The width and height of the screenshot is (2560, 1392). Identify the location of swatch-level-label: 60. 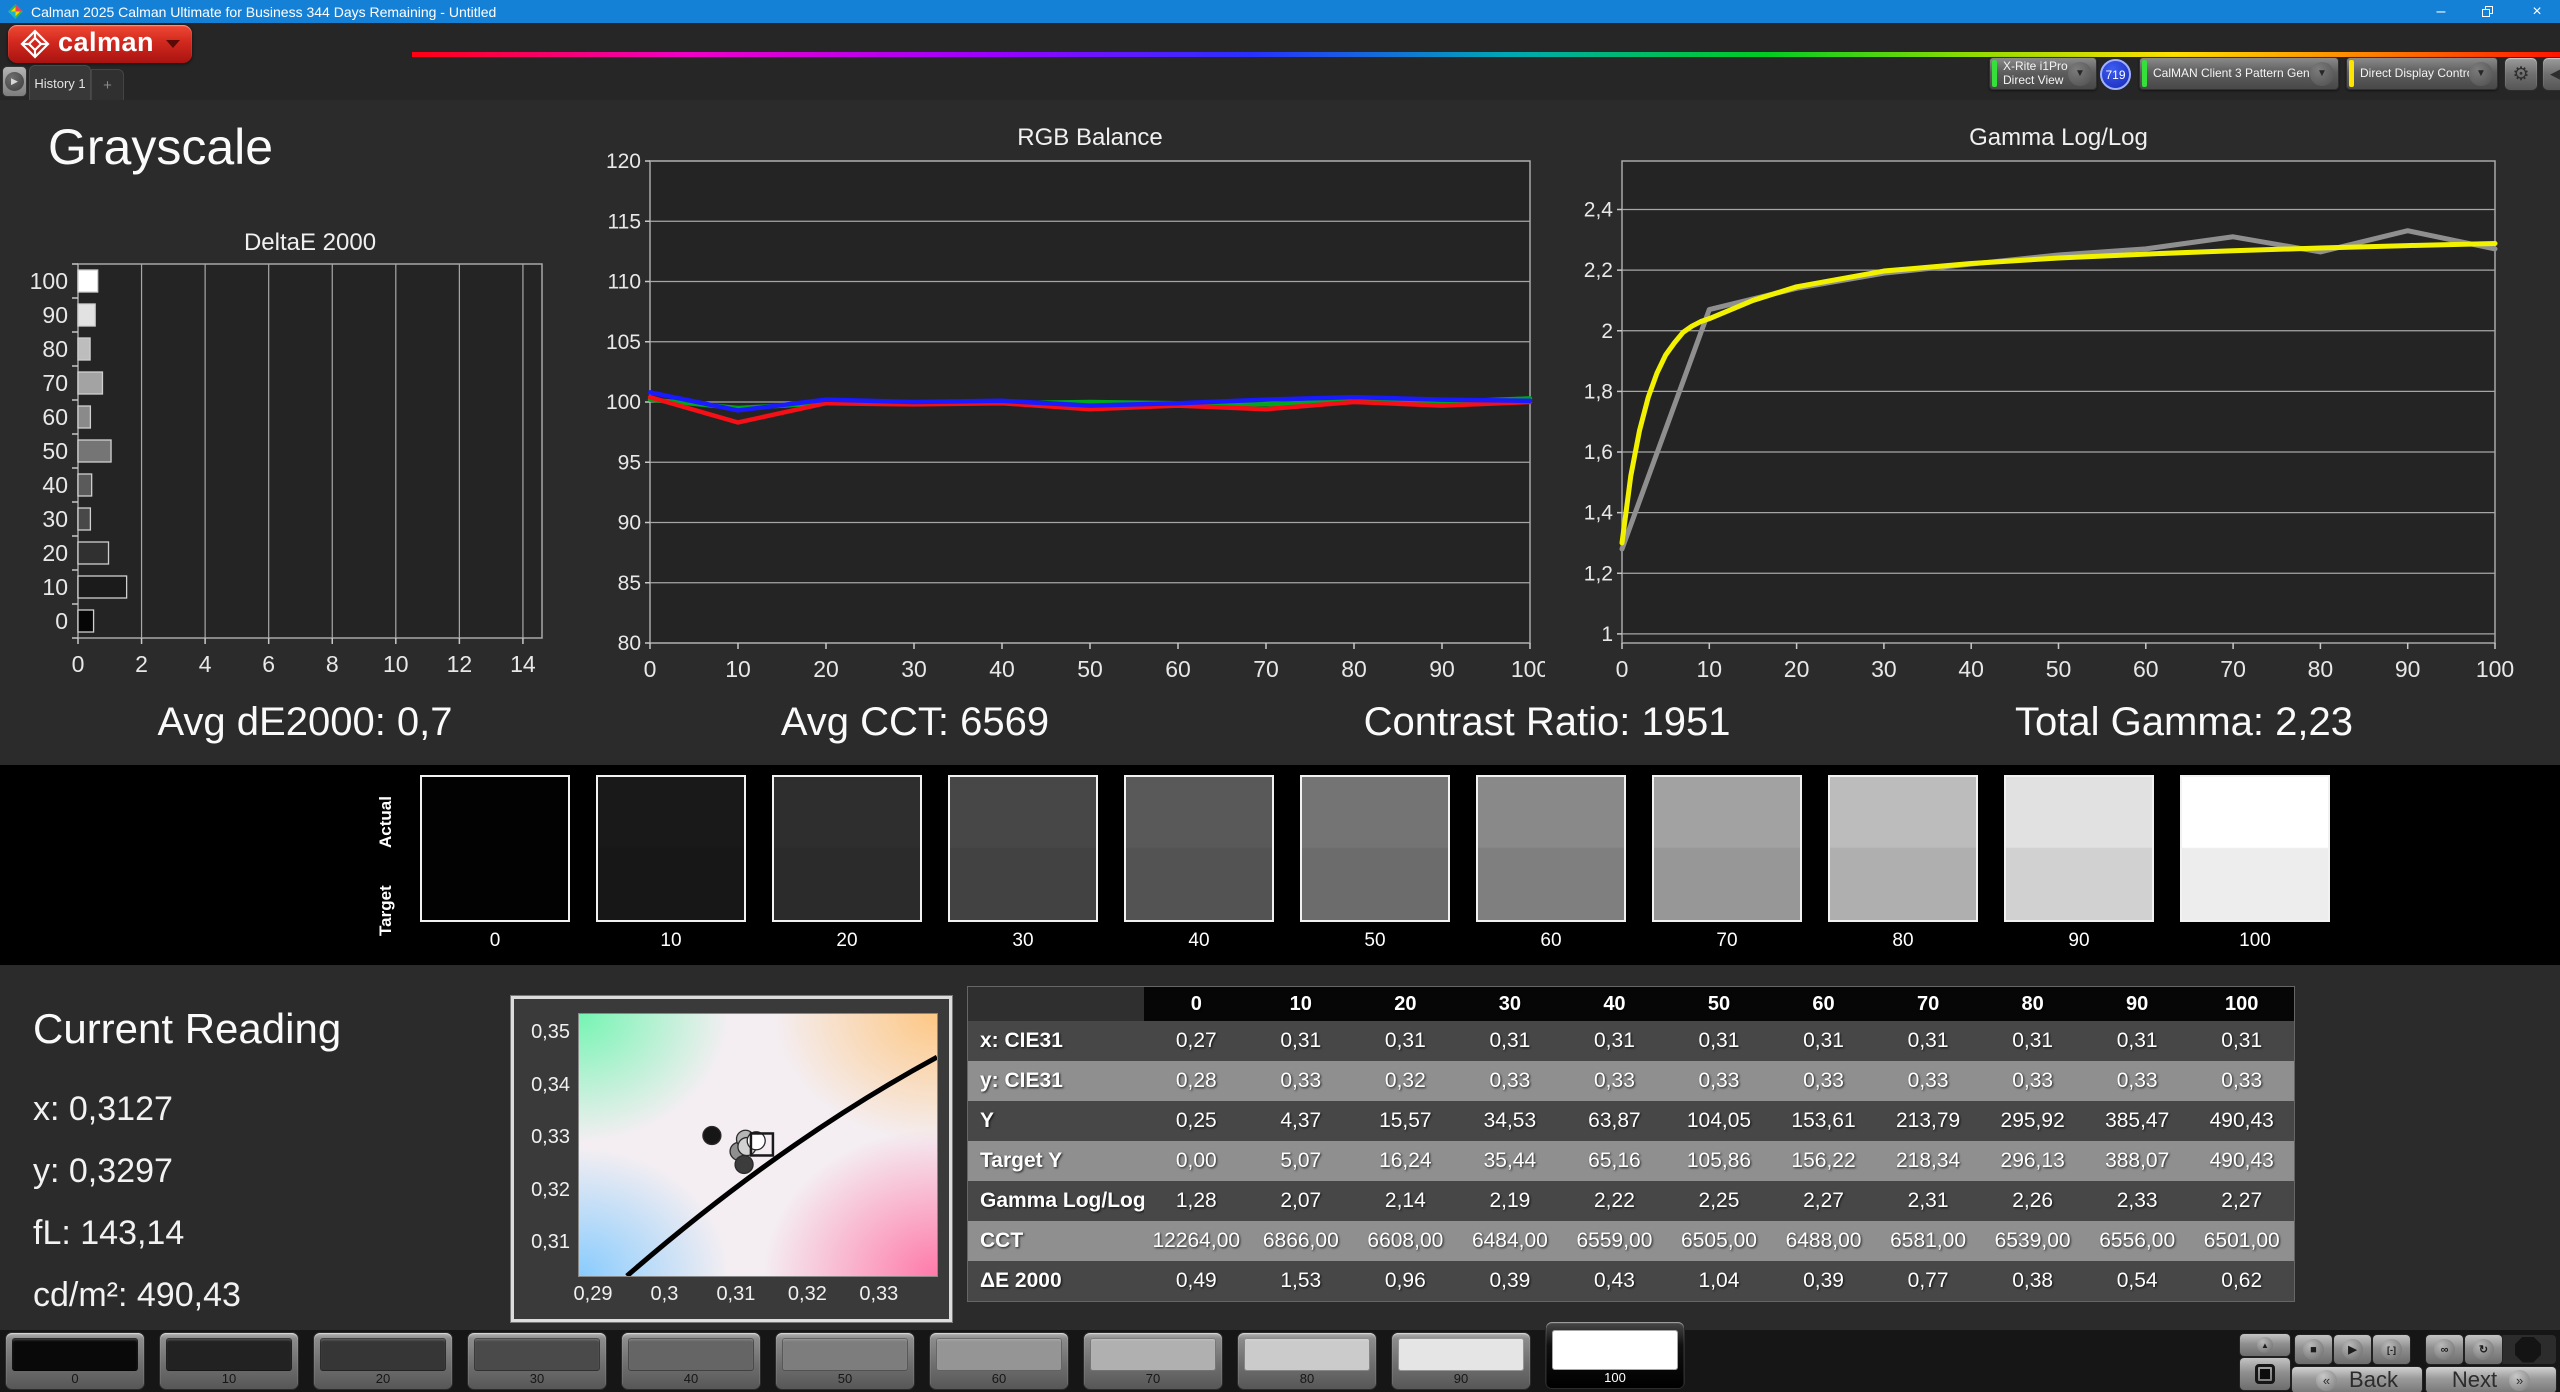
(1551, 940).